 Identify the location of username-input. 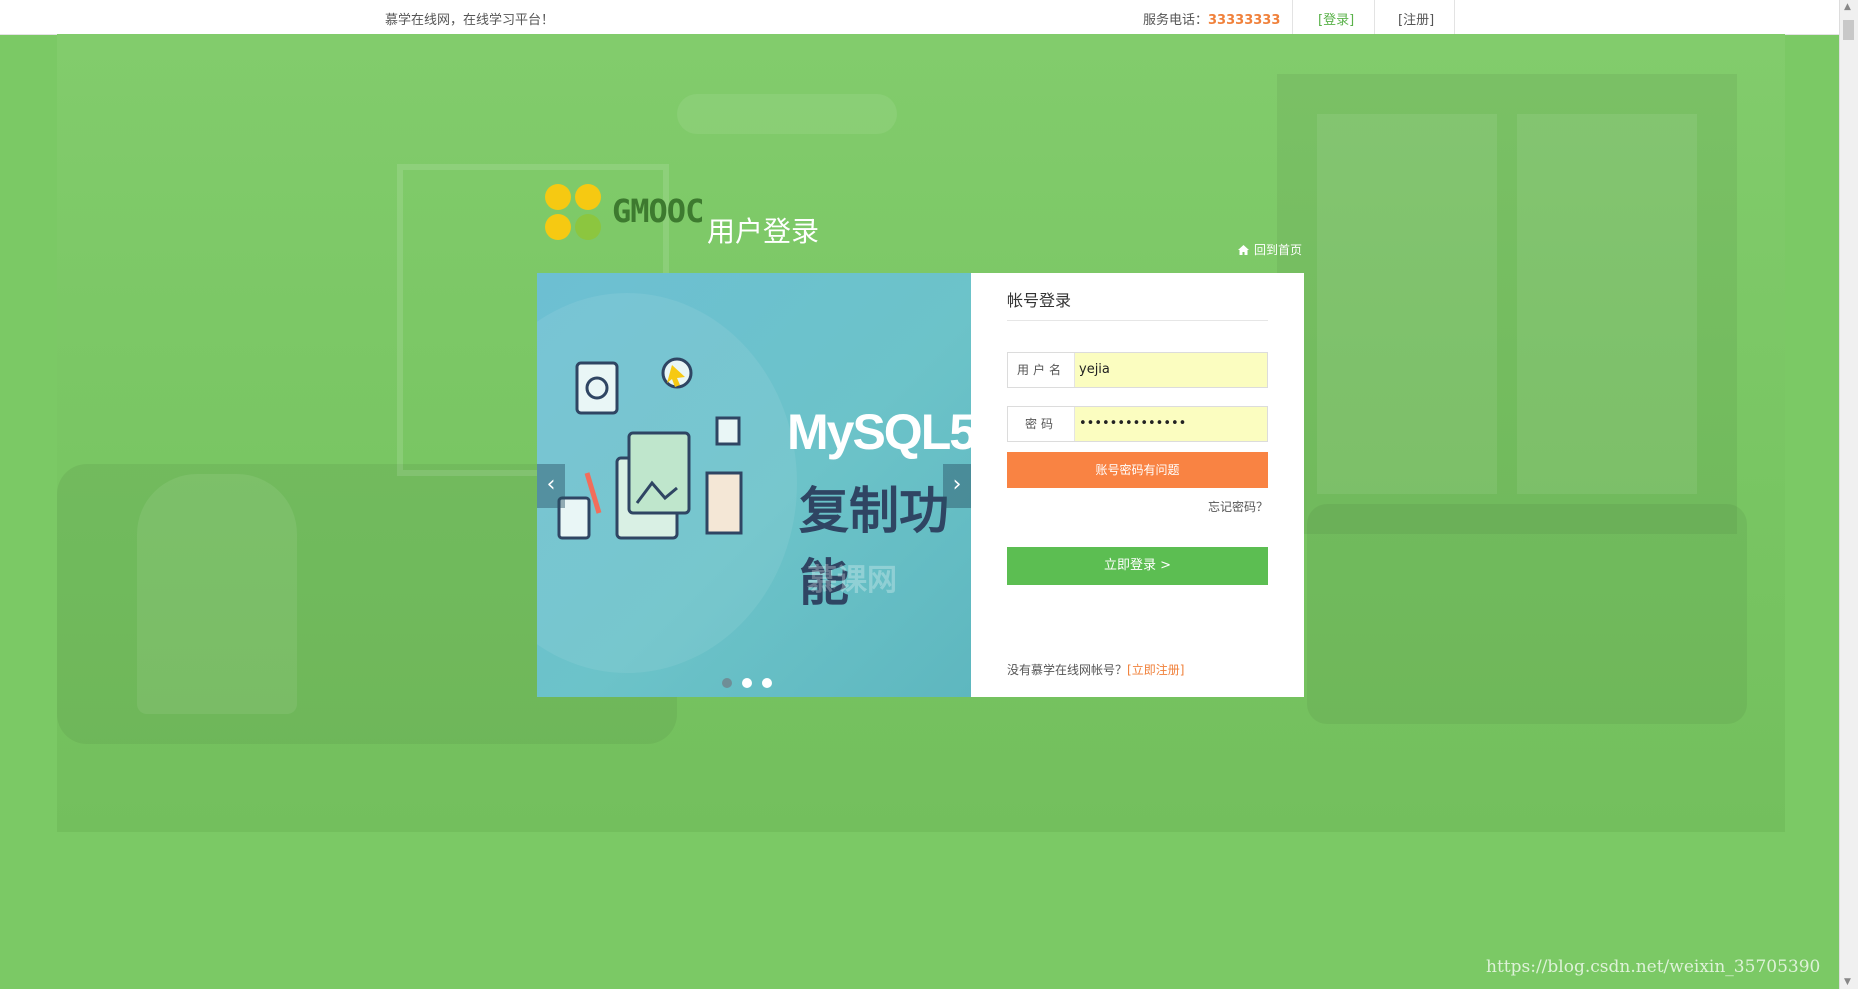
(1169, 369).